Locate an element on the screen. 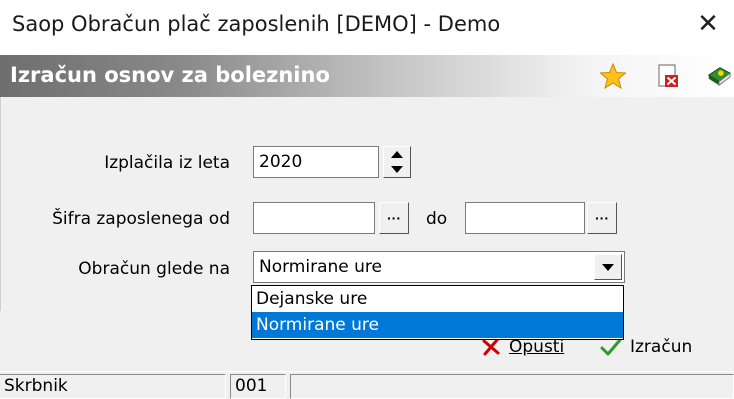  status-user: Skrbnik is located at coordinates (113, 386).